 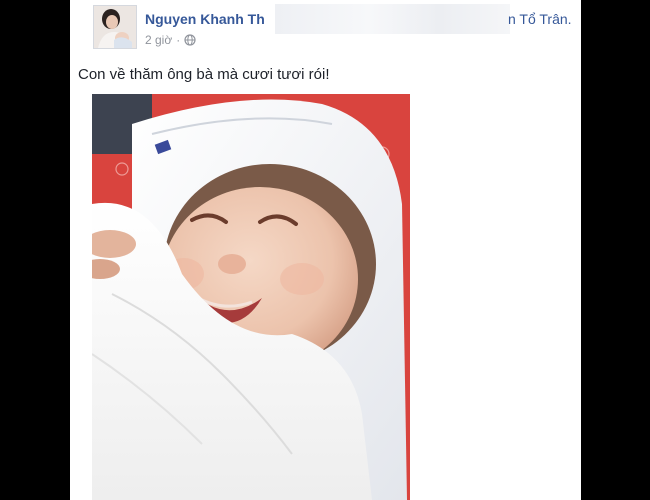 What do you see at coordinates (190, 40) in the screenshot?
I see `globe-icon` at bounding box center [190, 40].